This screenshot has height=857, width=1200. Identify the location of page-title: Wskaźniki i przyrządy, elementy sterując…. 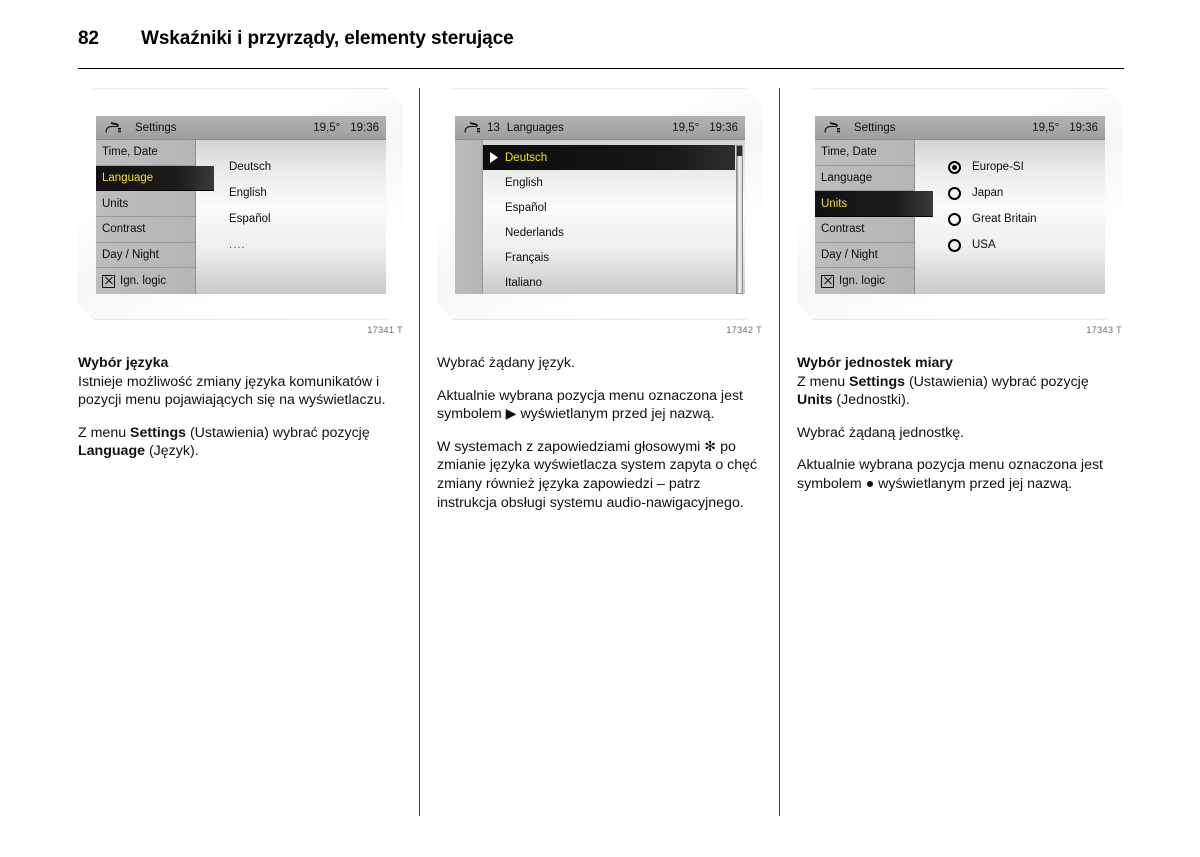
(327, 38).